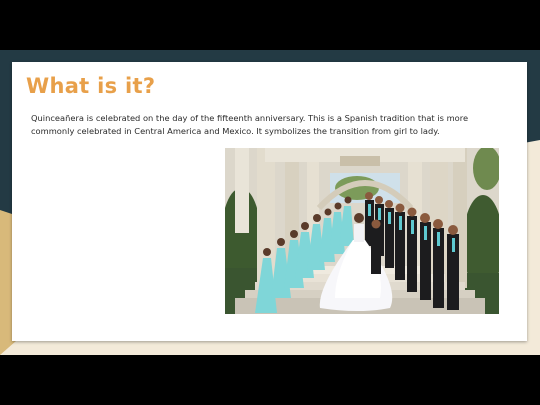  What do you see at coordinates (91, 86) in the screenshot?
I see `slide-title: What is it?` at bounding box center [91, 86].